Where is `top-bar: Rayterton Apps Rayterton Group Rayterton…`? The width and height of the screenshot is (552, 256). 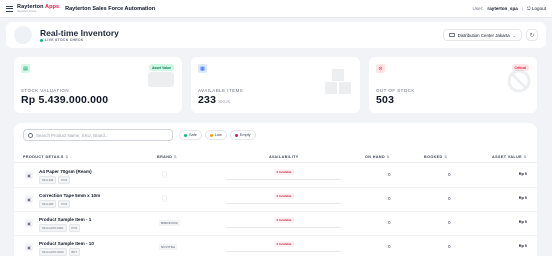 top-bar: Rayterton Apps Rayterton Group Rayterton… is located at coordinates (276, 9).